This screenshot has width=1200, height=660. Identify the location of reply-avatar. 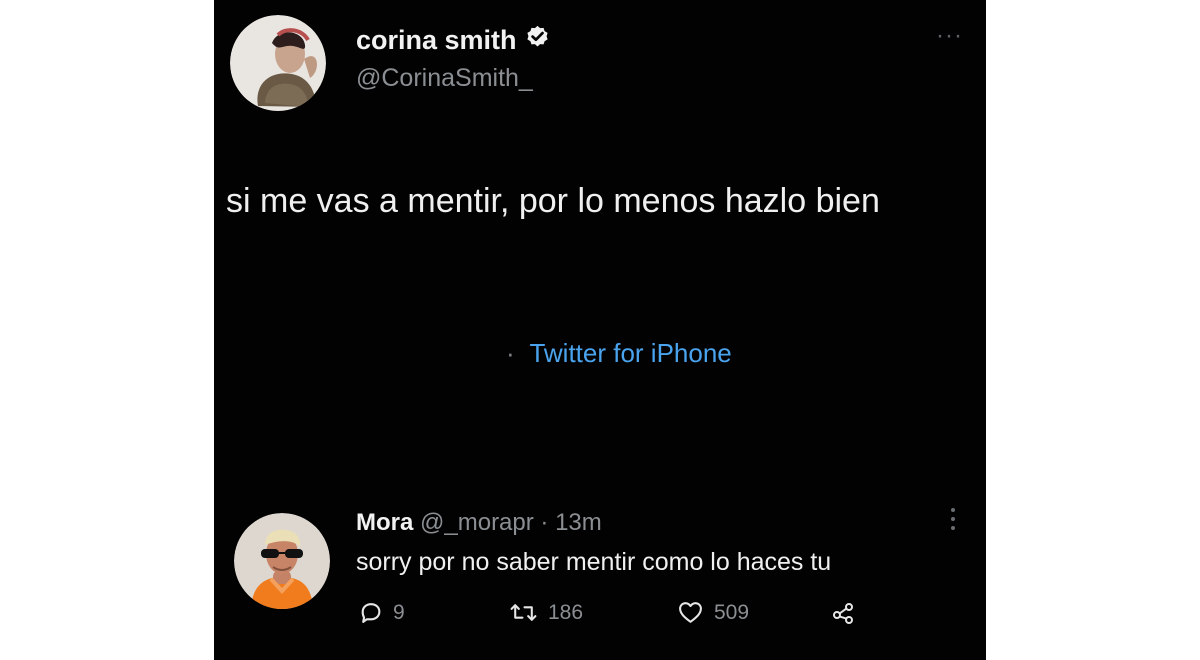
(282, 561).